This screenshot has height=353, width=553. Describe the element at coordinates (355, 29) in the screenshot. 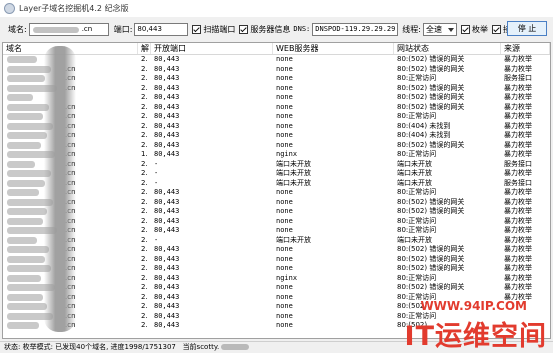

I see `dns-input: DNSPOD-119.29.29.29` at that location.